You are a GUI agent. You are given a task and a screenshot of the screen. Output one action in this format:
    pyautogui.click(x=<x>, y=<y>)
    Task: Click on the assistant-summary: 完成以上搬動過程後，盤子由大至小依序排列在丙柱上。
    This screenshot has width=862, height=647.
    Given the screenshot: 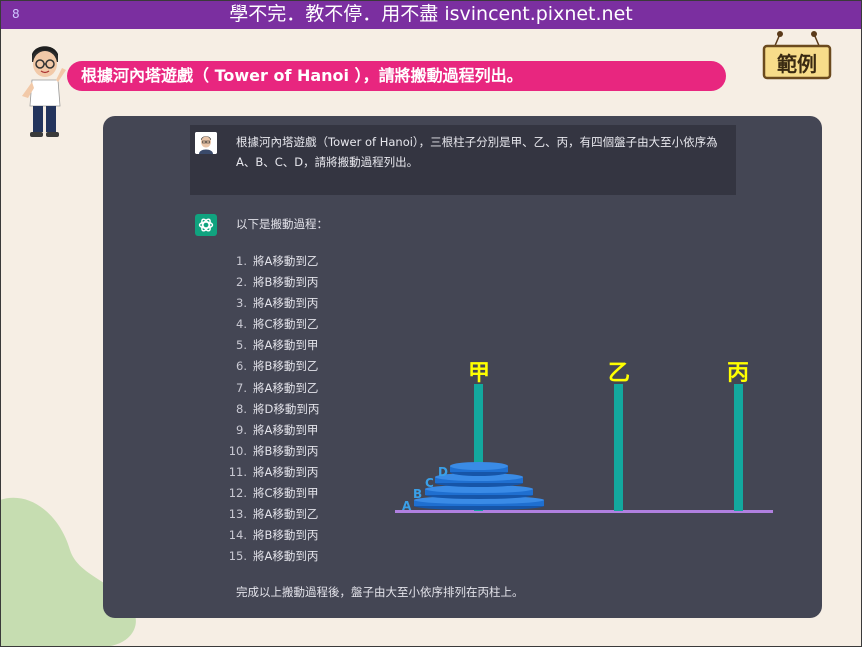 What is the action you would take?
    pyautogui.click(x=380, y=592)
    